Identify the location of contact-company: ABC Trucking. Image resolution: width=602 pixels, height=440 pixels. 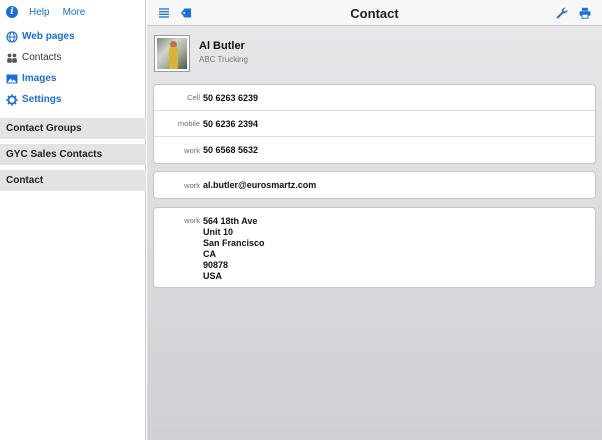
(223, 59).